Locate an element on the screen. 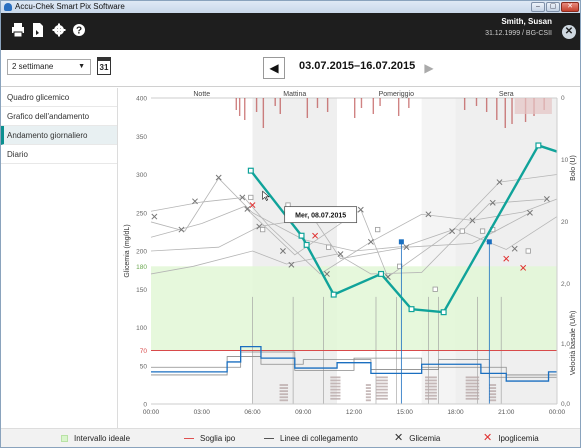 The width and height of the screenshot is (581, 448). printer-icon is located at coordinates (18, 30).